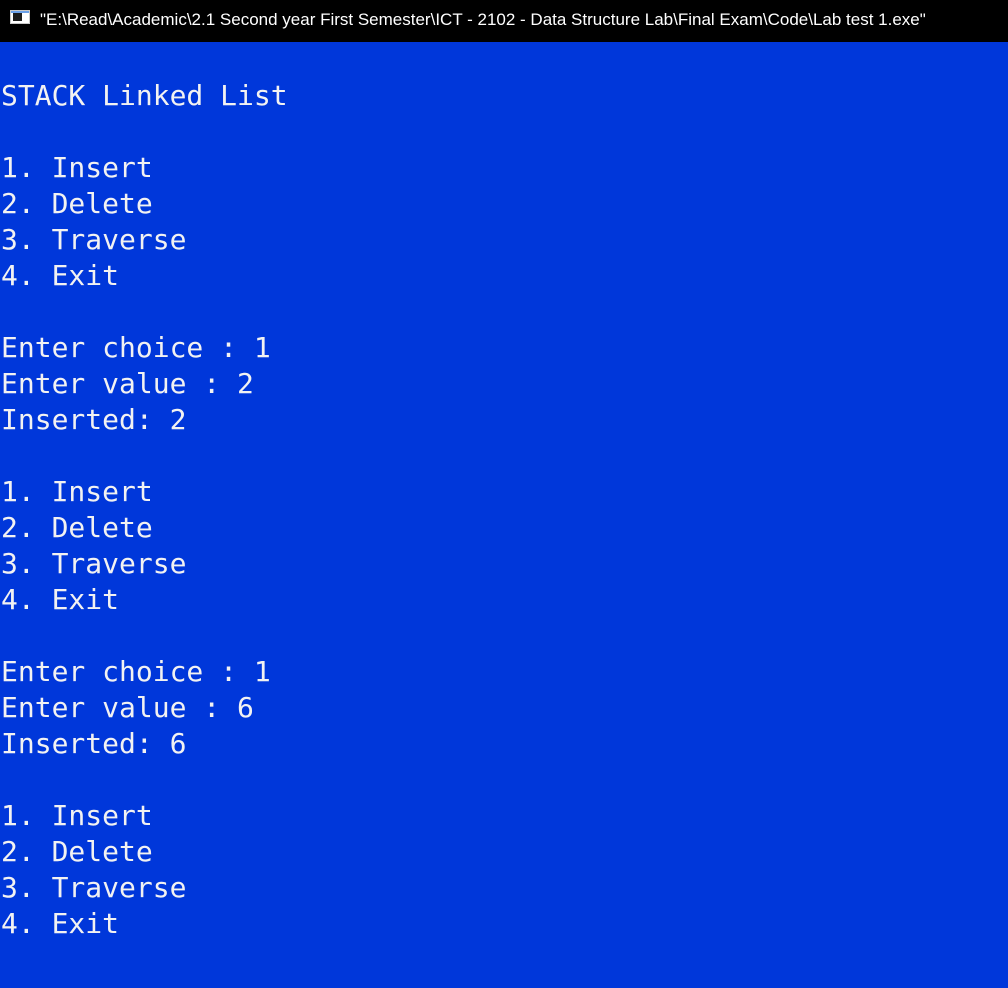  I want to click on console-line: Enter value : 6, so click(127, 707).